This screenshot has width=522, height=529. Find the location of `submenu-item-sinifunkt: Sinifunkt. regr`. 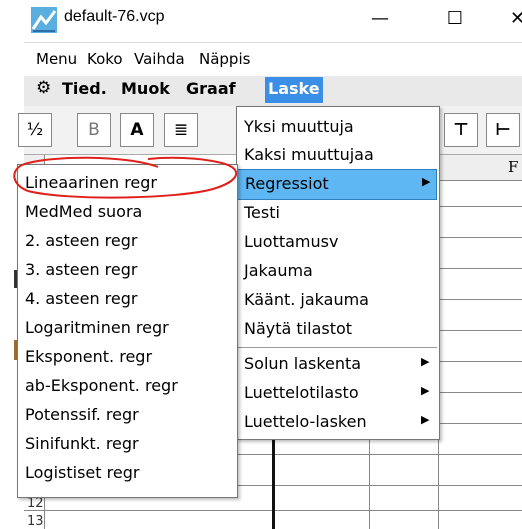

submenu-item-sinifunkt: Sinifunkt. regr is located at coordinates (126, 444).